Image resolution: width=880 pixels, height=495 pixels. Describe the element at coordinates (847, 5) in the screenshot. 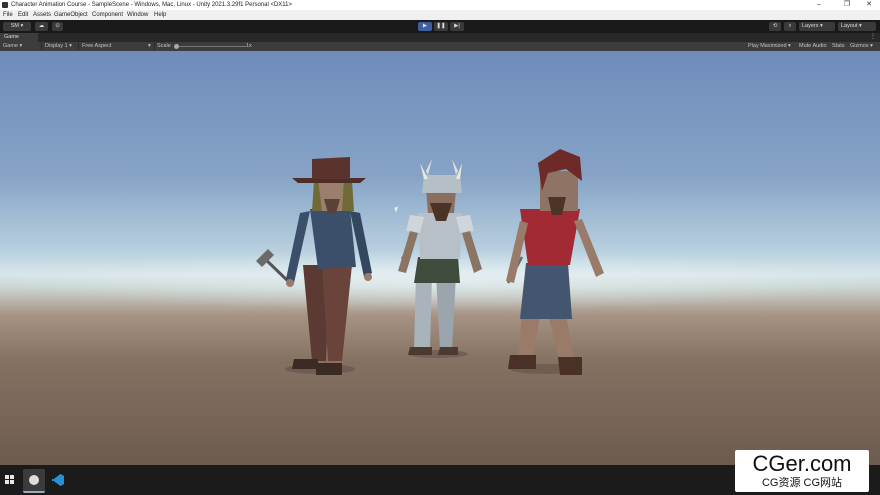

I see `maximize-button: ❐` at that location.